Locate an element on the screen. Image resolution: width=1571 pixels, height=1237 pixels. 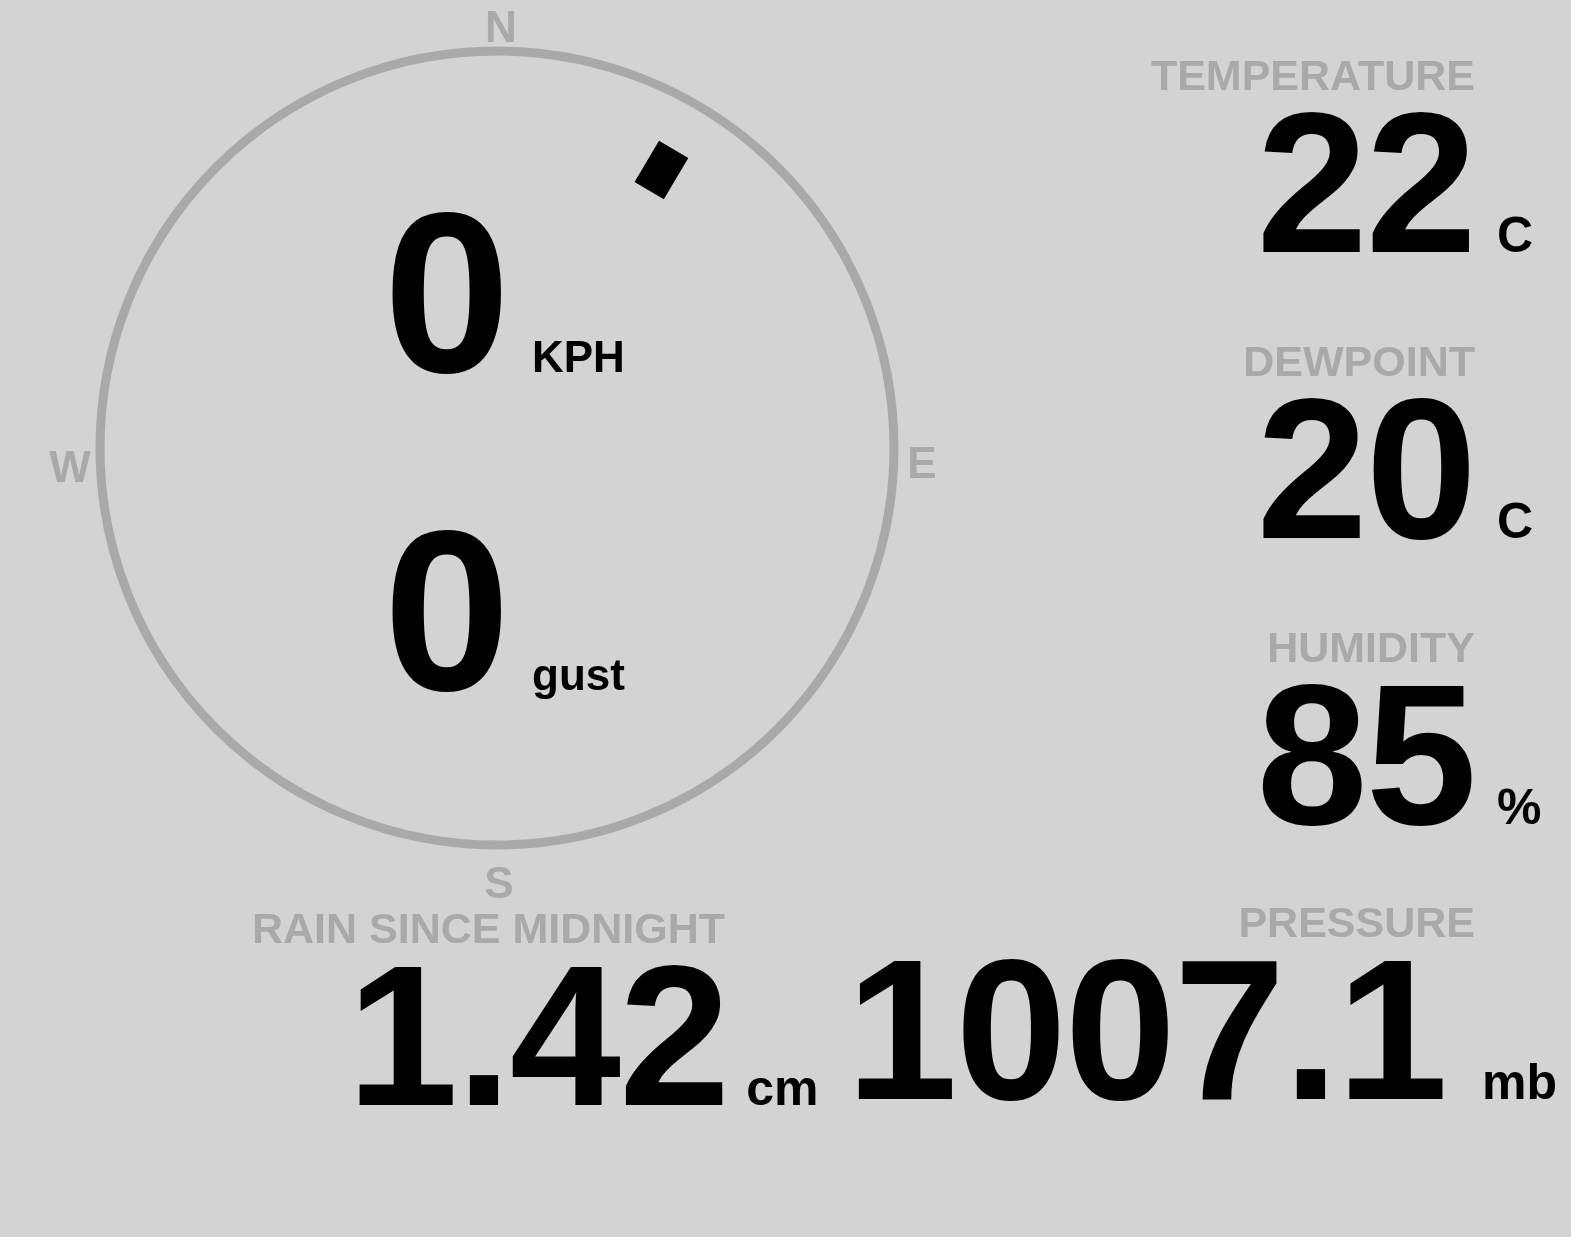
rain-value: 1.42 is located at coordinates (538, 1036).